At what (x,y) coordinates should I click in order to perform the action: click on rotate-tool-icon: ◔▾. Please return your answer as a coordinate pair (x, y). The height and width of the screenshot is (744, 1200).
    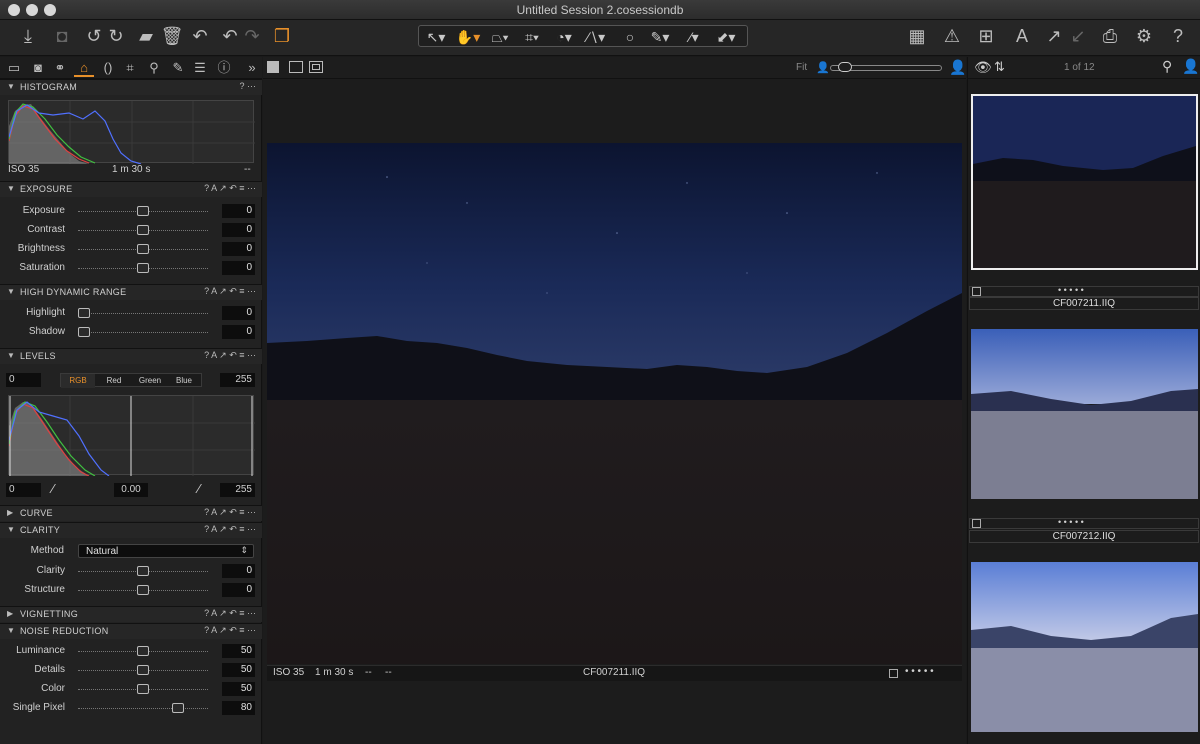
    Looking at the image, I should click on (564, 37).